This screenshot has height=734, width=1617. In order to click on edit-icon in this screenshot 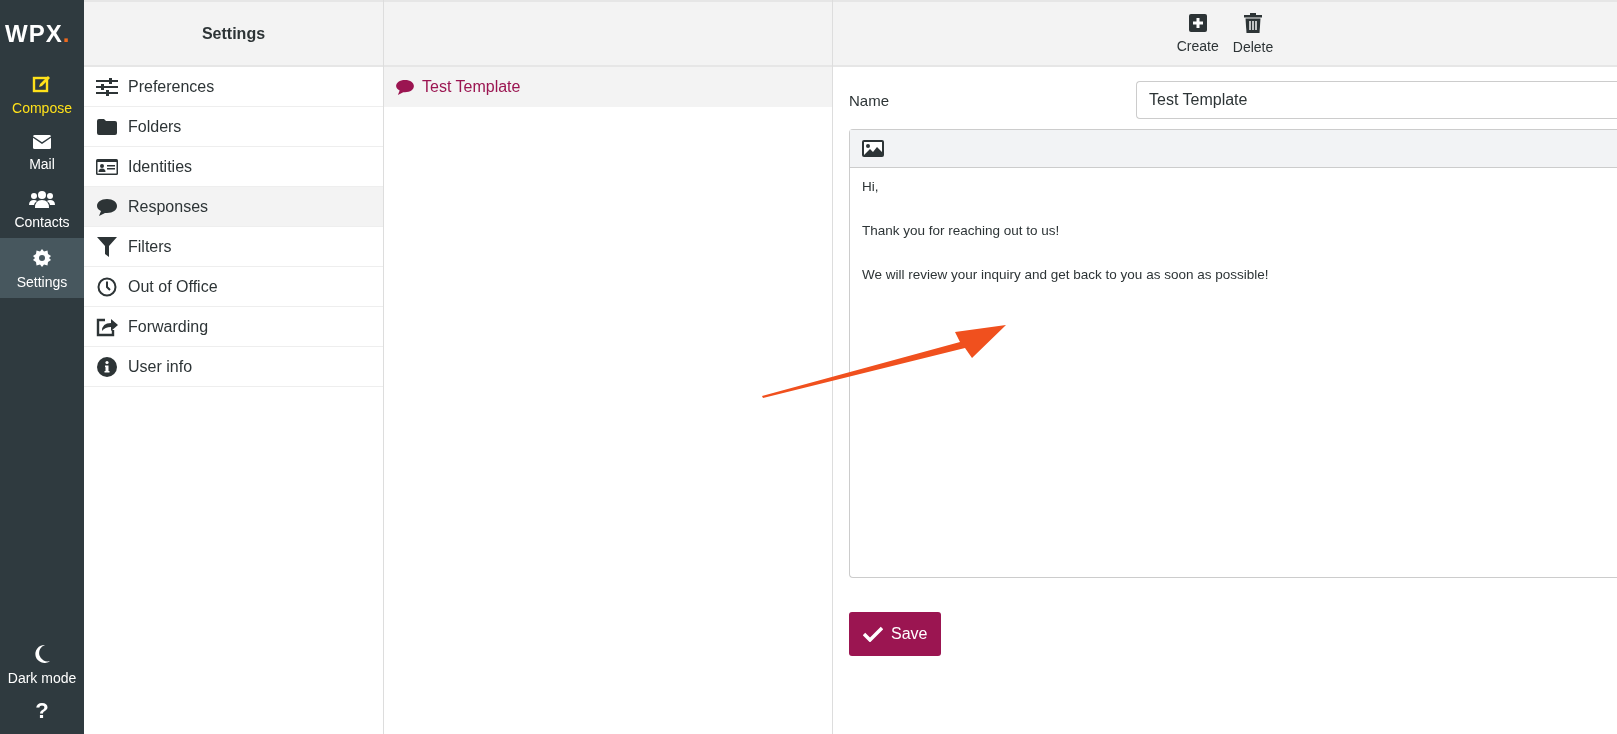, I will do `click(42, 84)`.